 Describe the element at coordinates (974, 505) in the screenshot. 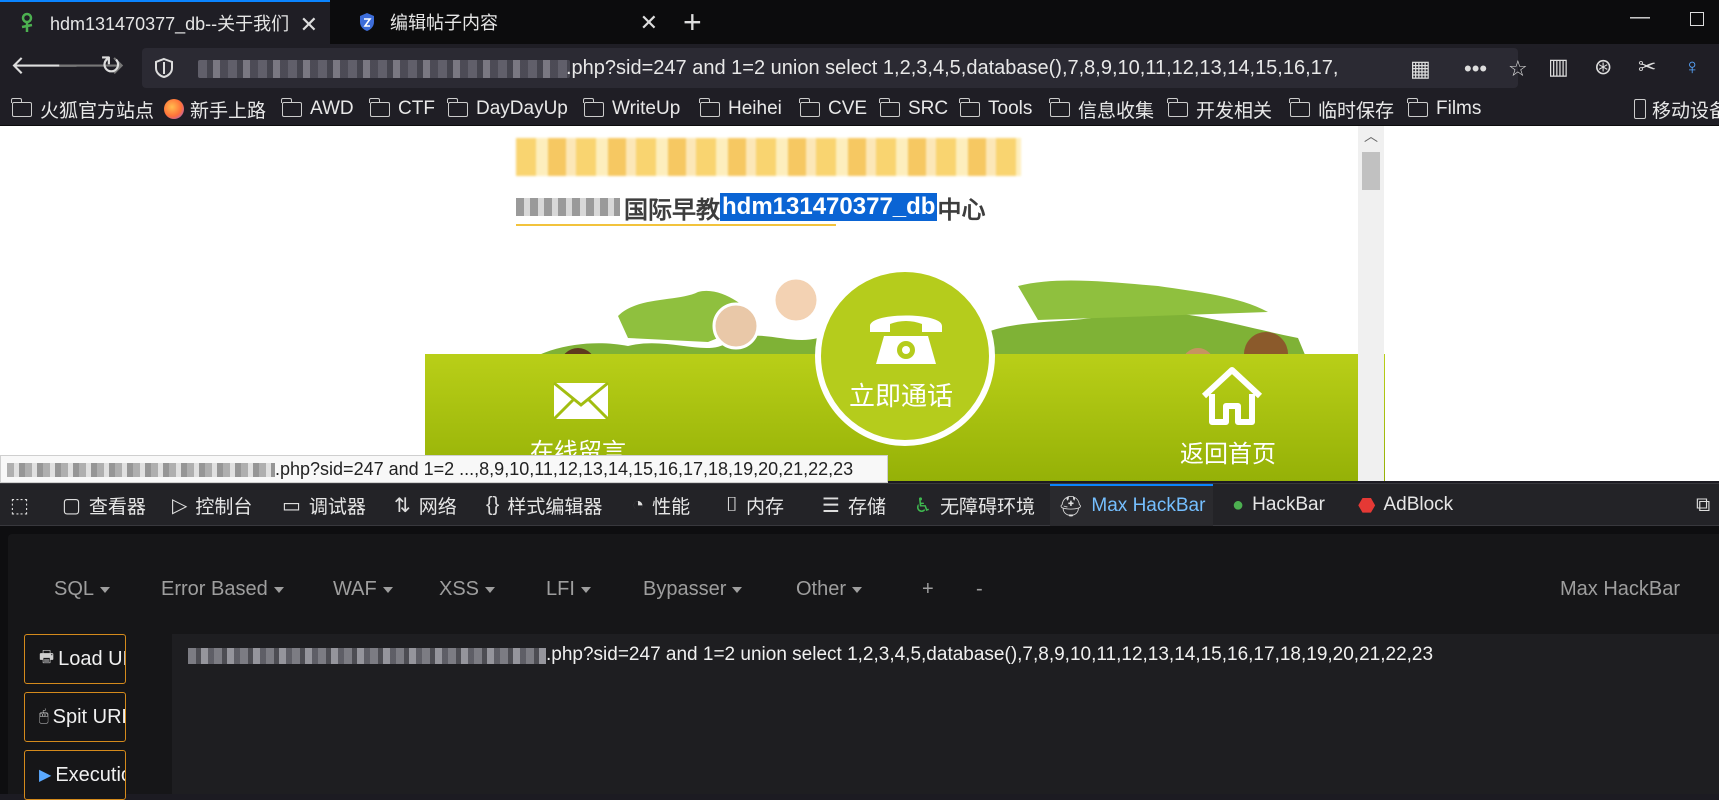

I see `devtools-tab-accessibility: ♿ 无障碍环境` at that location.